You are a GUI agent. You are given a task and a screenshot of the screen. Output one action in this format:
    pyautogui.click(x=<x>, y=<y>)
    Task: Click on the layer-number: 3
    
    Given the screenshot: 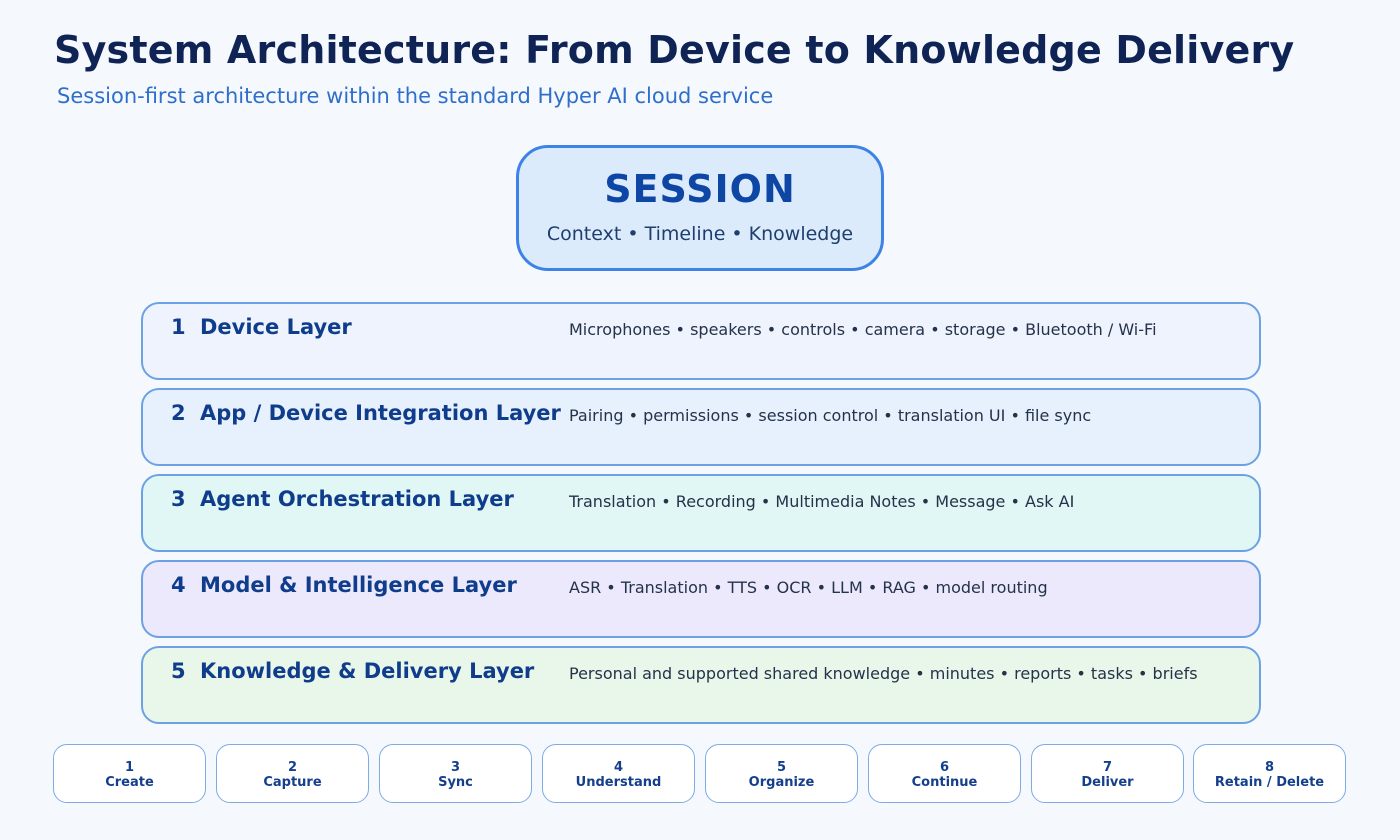 What is the action you would take?
    pyautogui.click(x=178, y=499)
    